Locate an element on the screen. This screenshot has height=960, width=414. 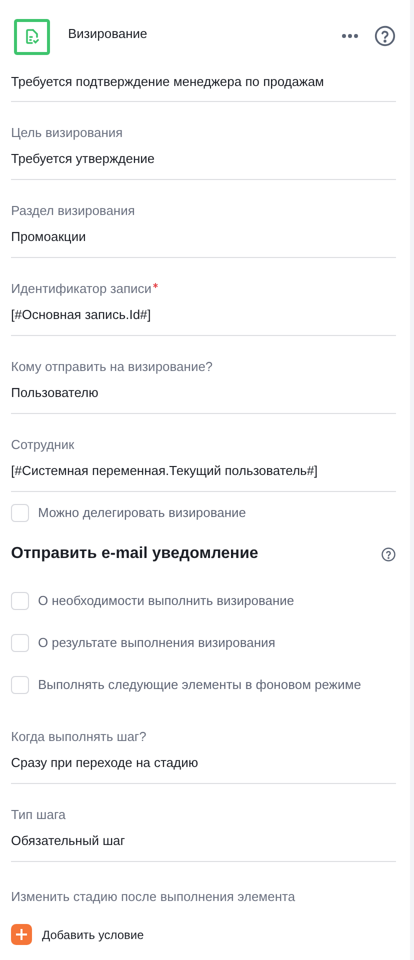
field-value: Требуется утверждение is located at coordinates (203, 159).